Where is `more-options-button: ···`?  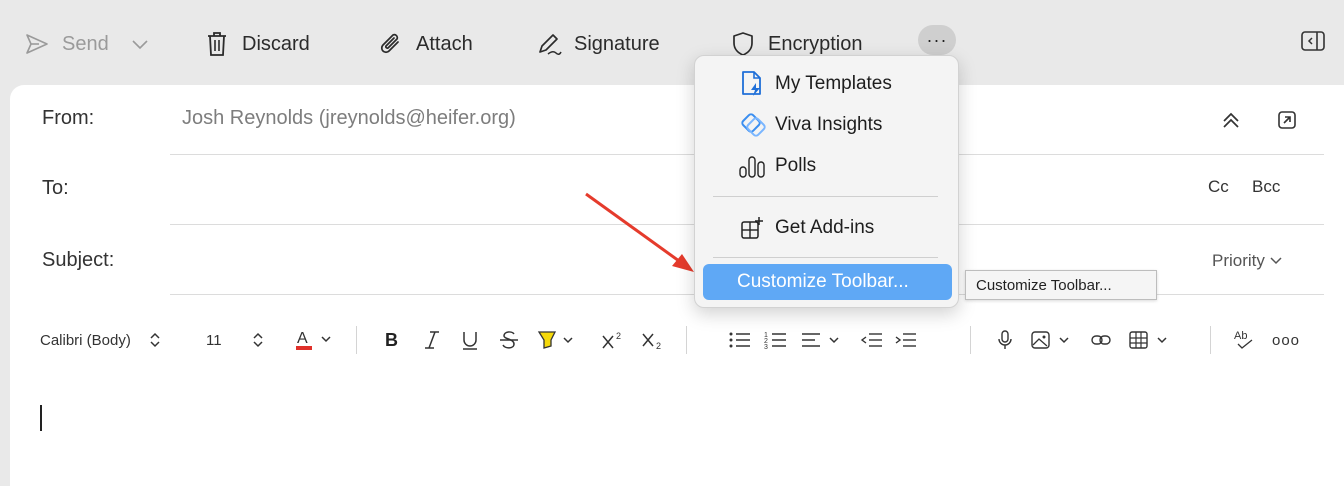
more-options-button: ··· is located at coordinates (937, 40).